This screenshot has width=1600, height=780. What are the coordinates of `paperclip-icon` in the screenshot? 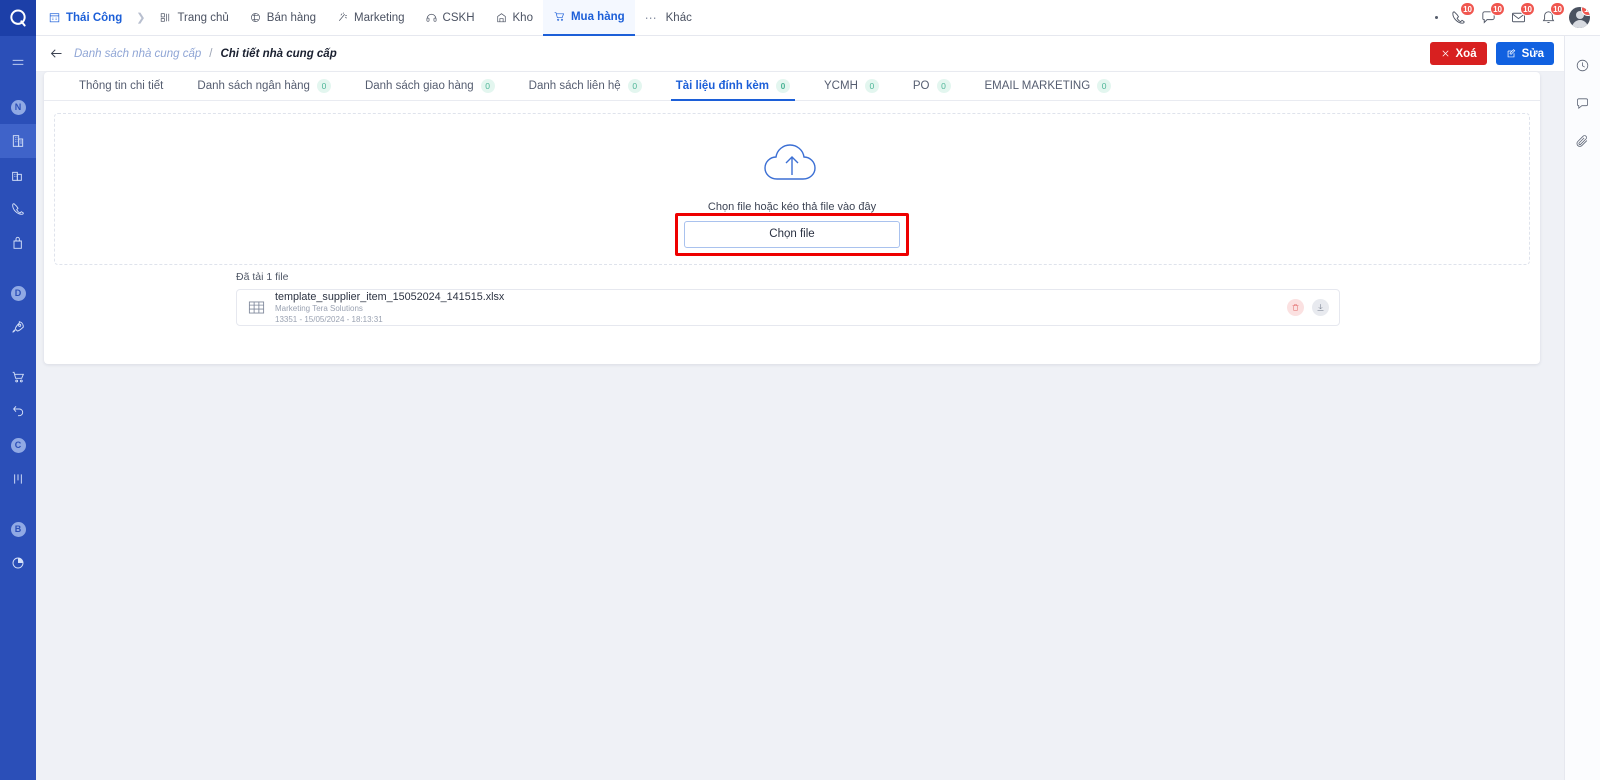 It's located at (1583, 141).